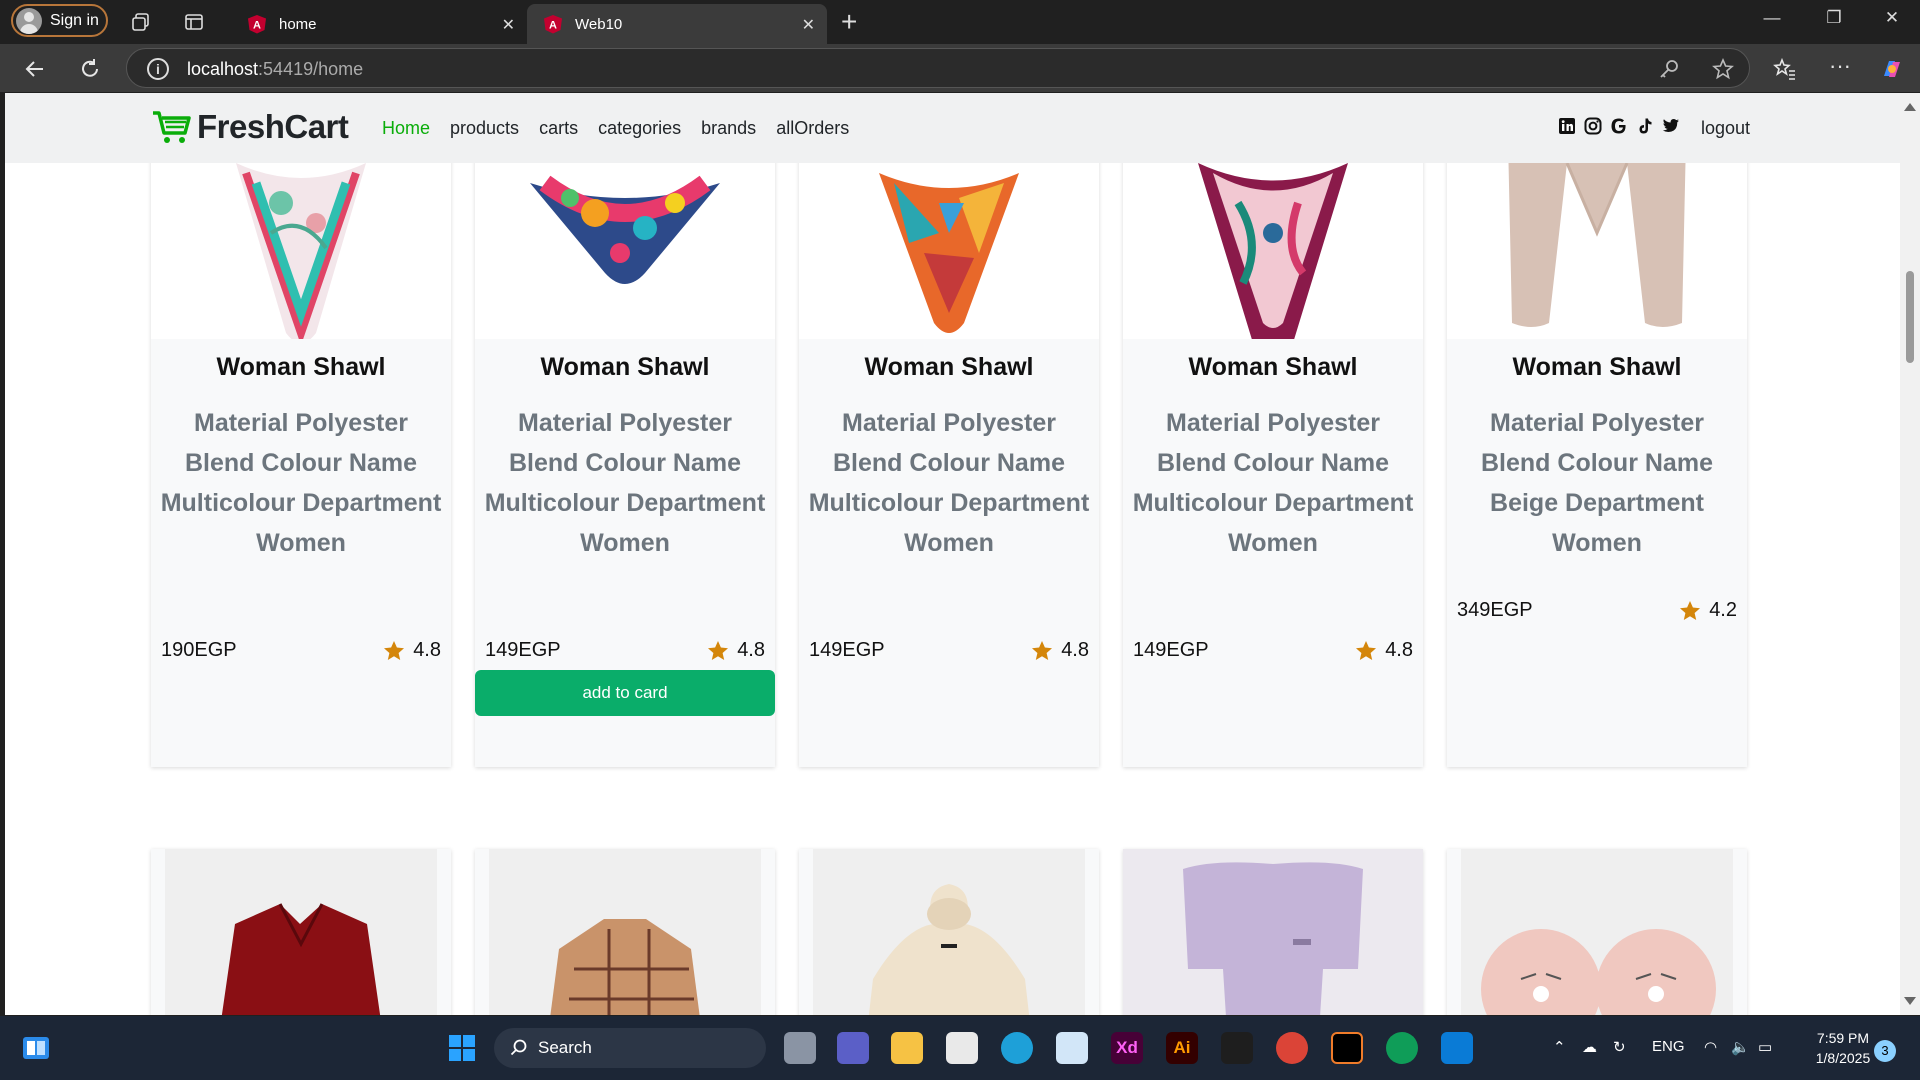 This screenshot has width=1920, height=1080. I want to click on nav-link-home: Home, so click(406, 128).